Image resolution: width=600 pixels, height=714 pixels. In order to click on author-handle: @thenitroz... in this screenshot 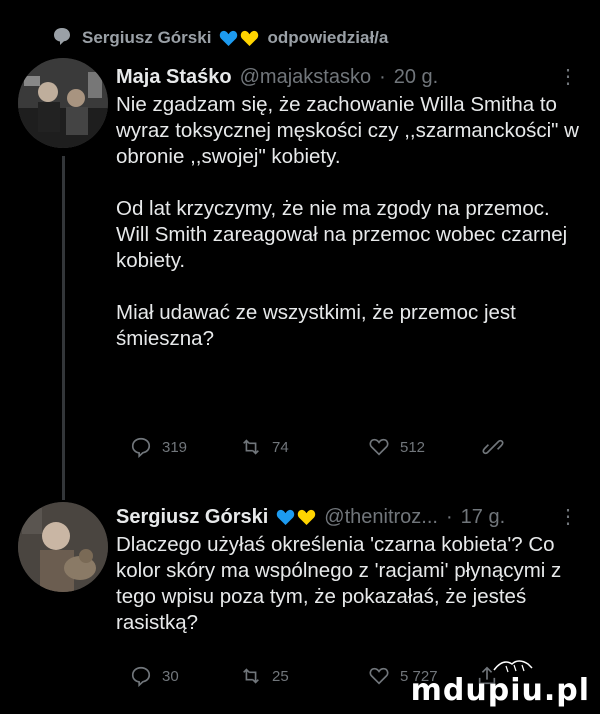, I will do `click(381, 517)`.